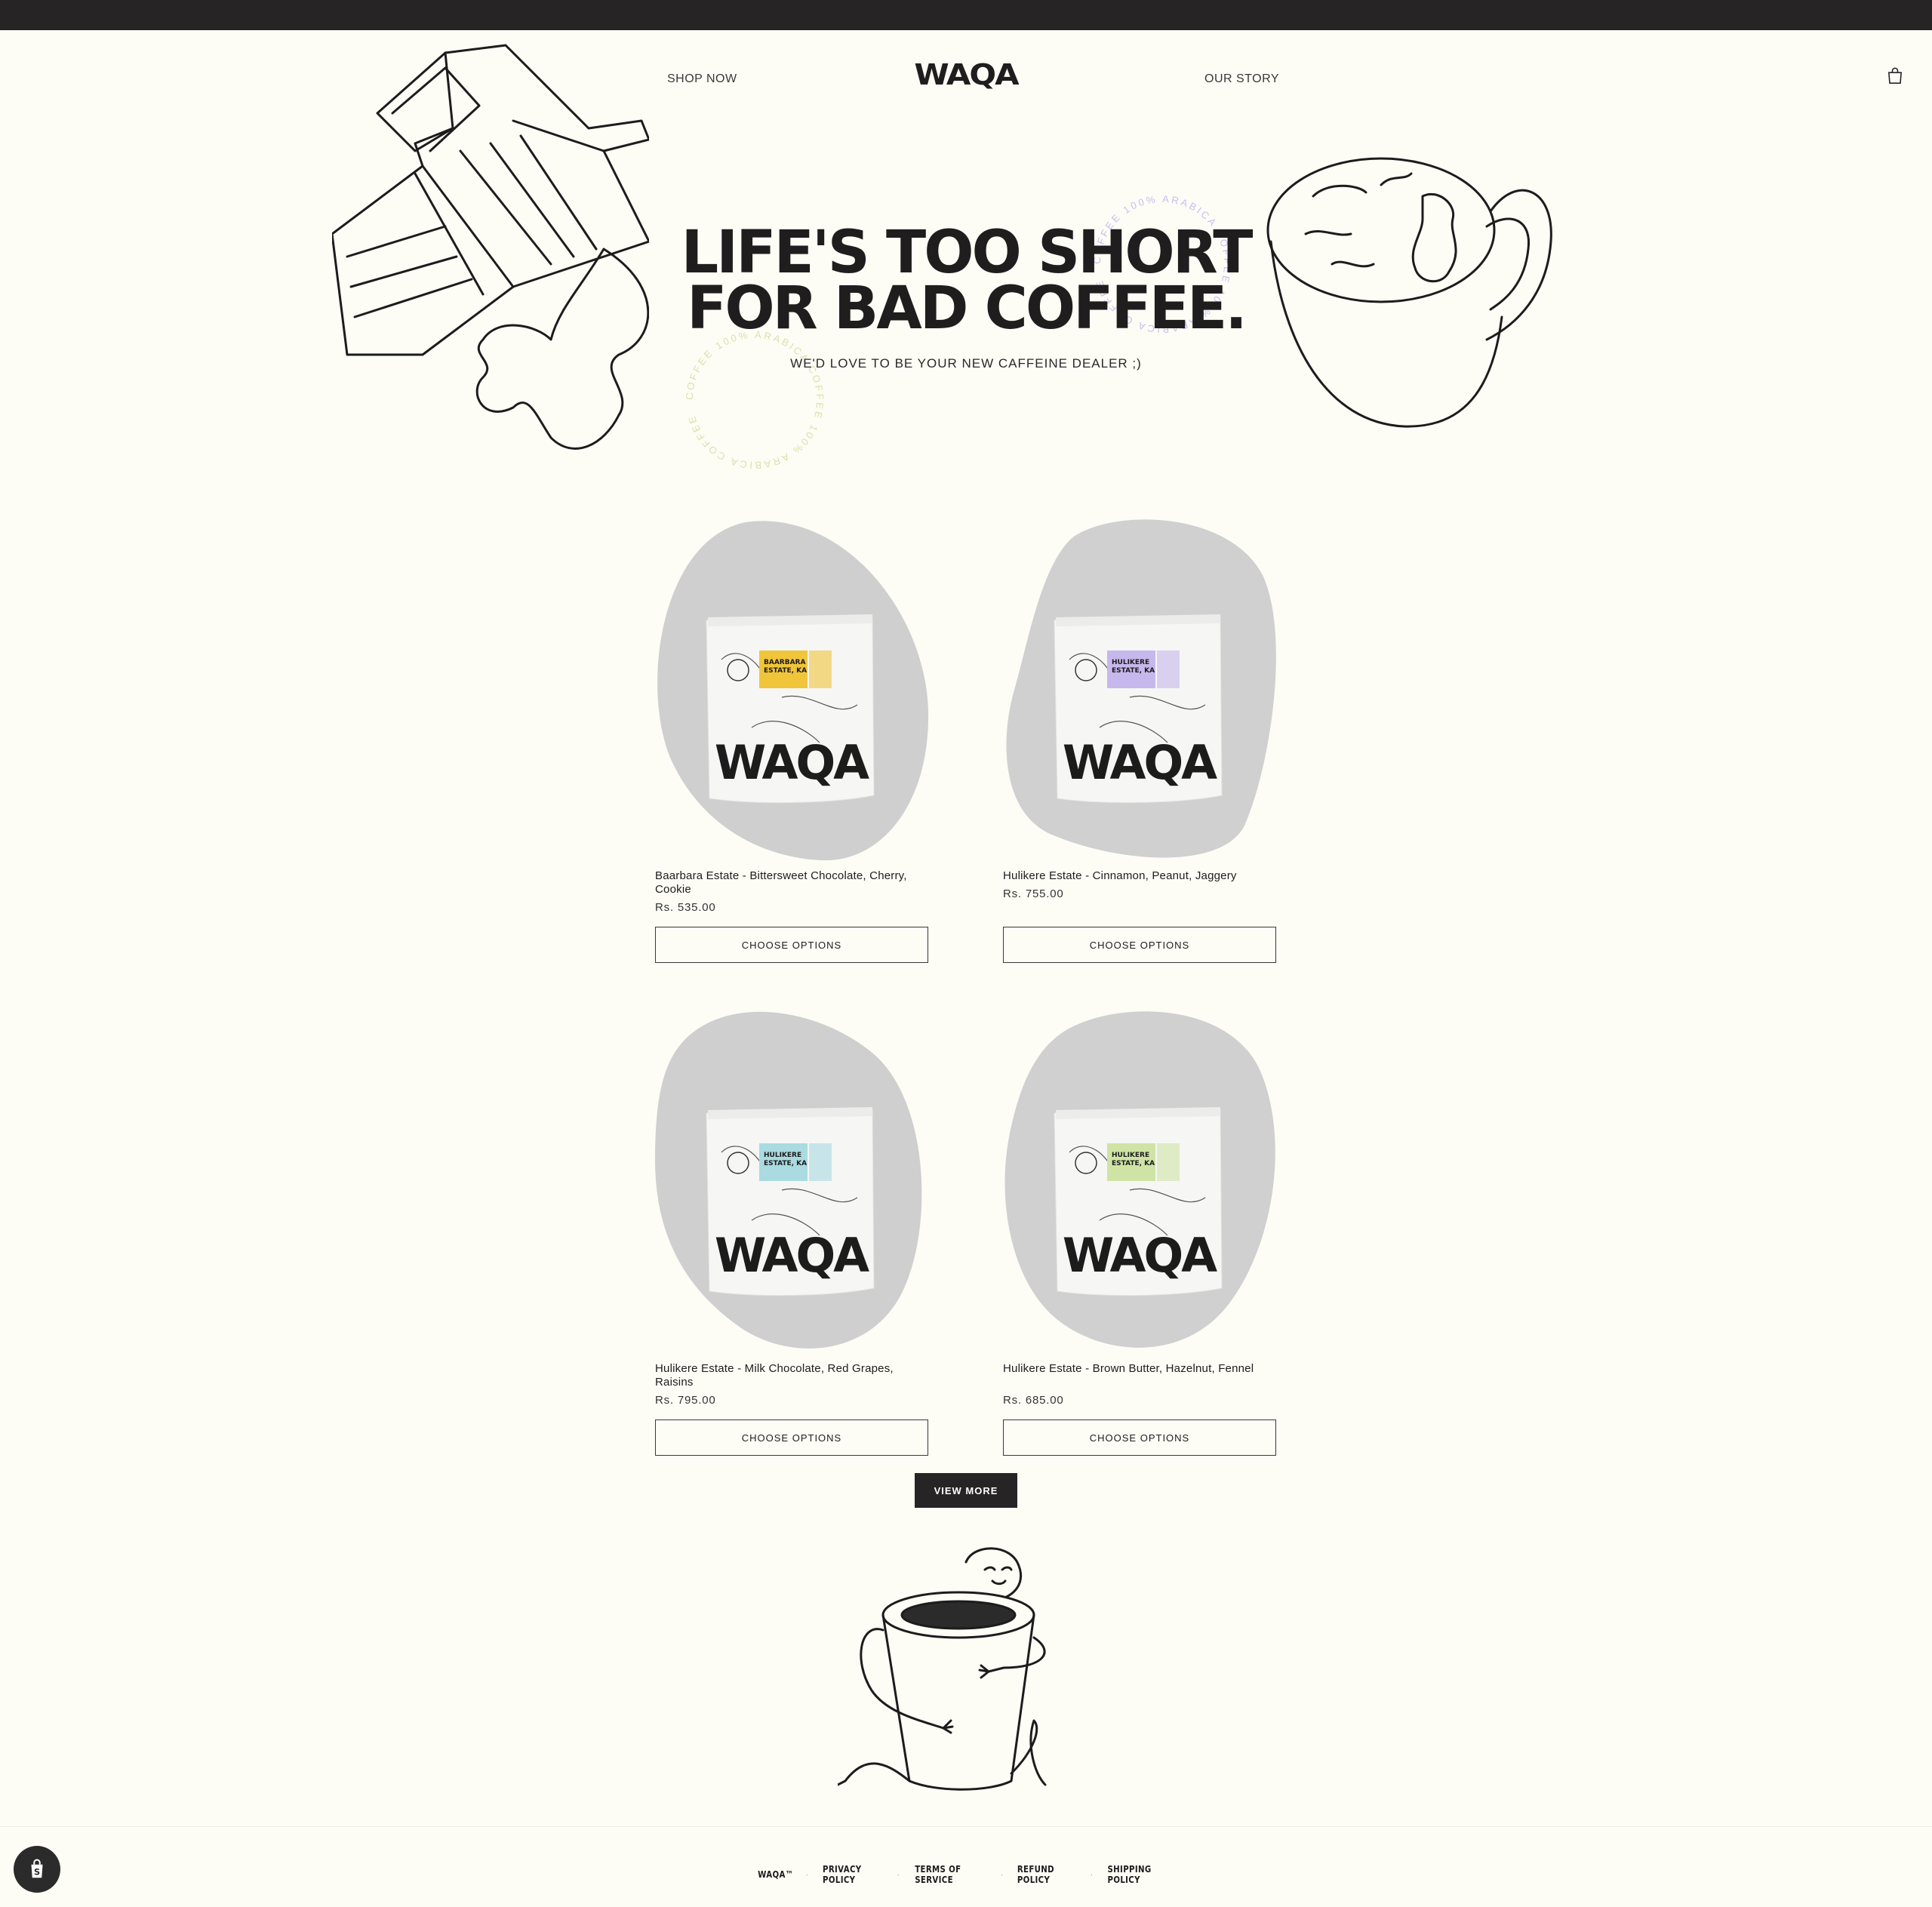 This screenshot has height=1907, width=1932. Describe the element at coordinates (490, 247) in the screenshot. I see `moka-pot-illustration` at that location.